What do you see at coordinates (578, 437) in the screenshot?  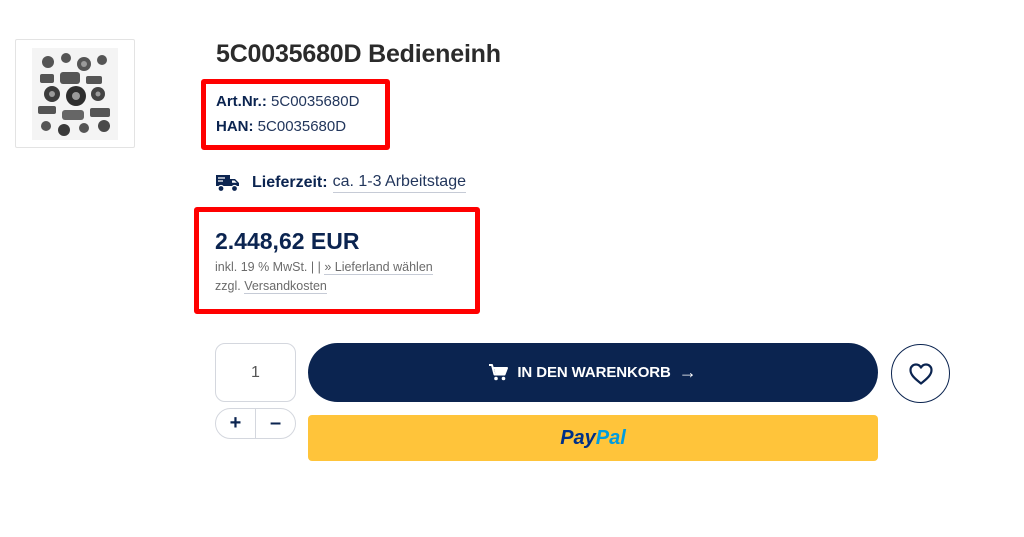 I see `paypal-logo-pay: Pay` at bounding box center [578, 437].